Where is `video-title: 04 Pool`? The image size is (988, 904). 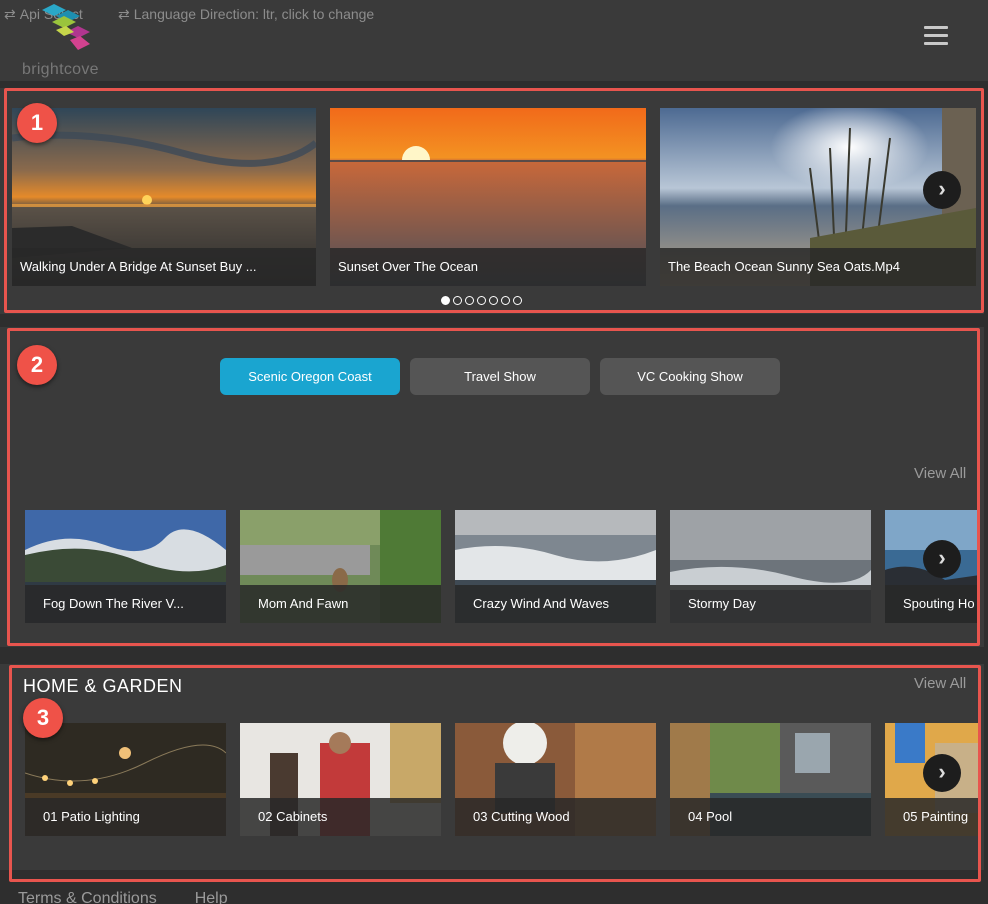 video-title: 04 Pool is located at coordinates (770, 817).